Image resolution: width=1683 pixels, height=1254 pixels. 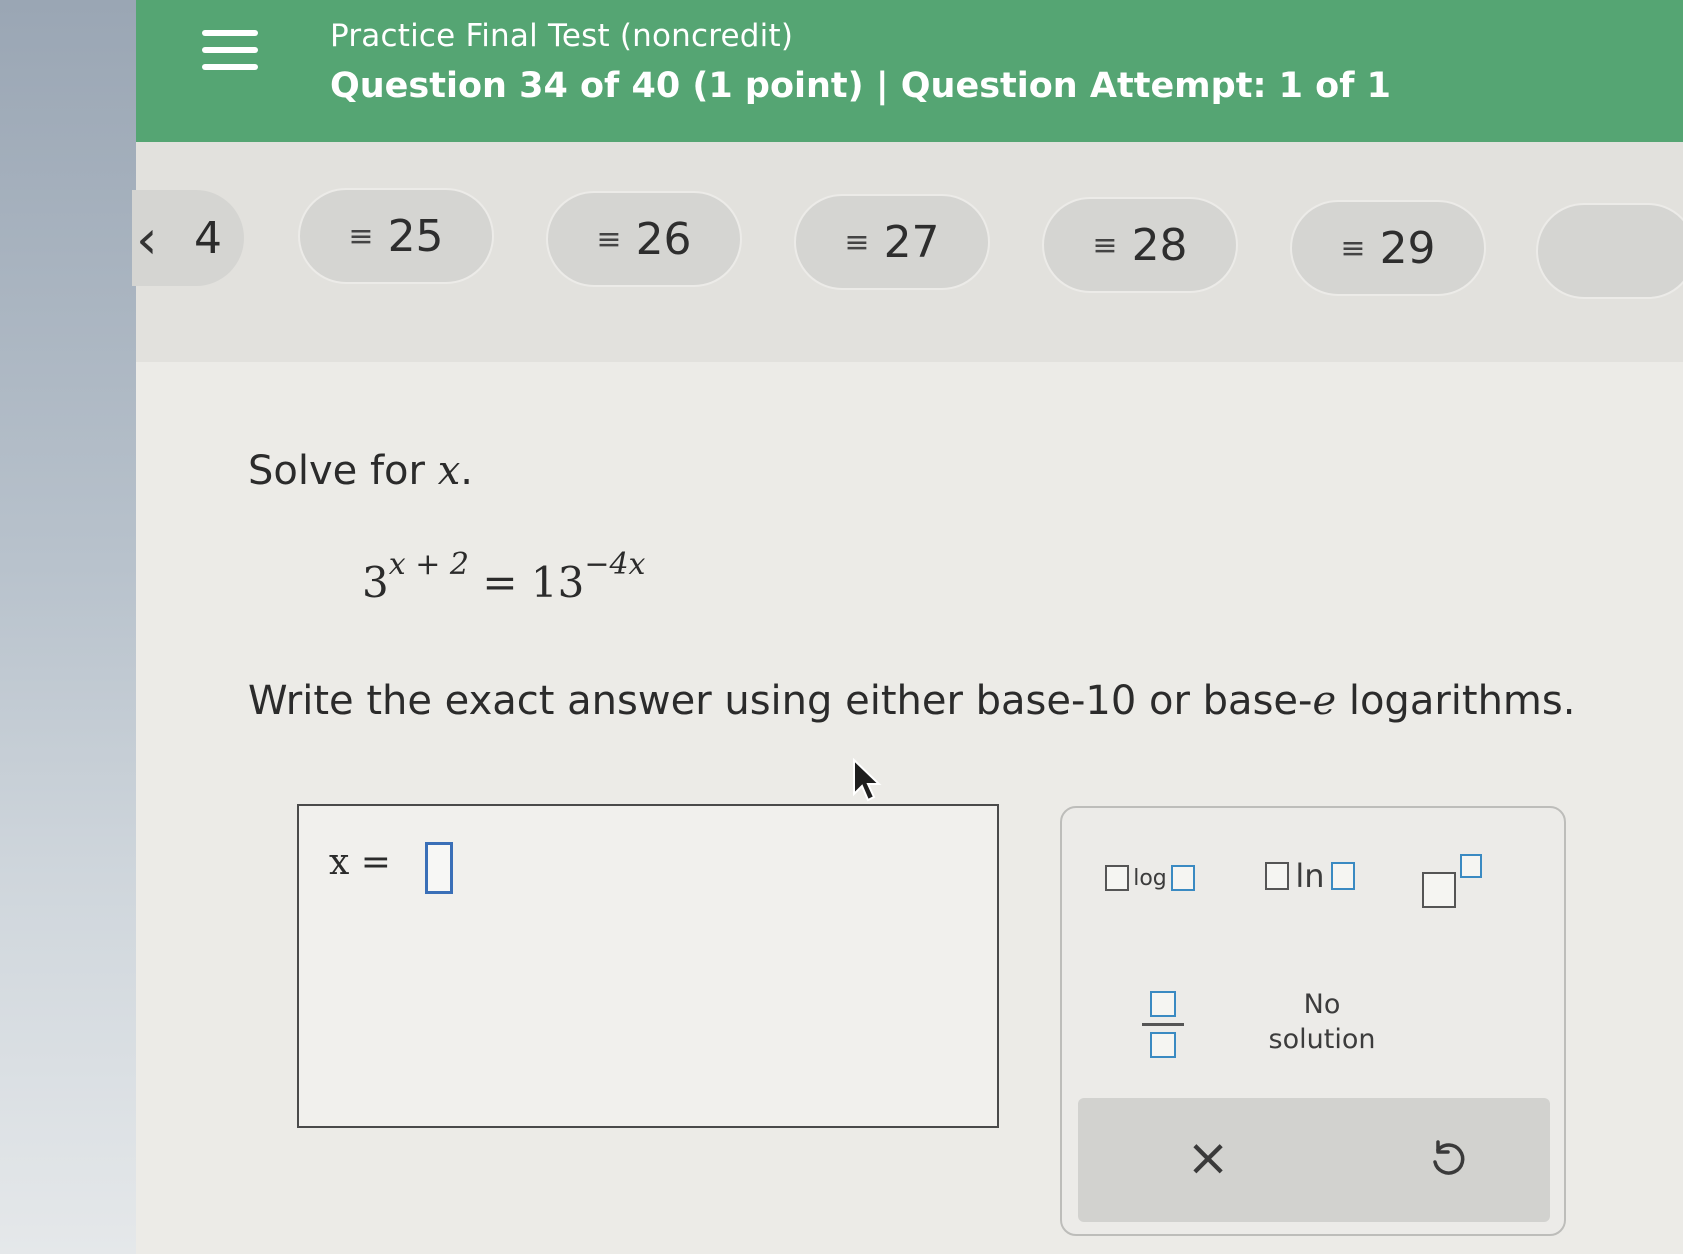 I want to click on question-number: 27, so click(x=911, y=242).